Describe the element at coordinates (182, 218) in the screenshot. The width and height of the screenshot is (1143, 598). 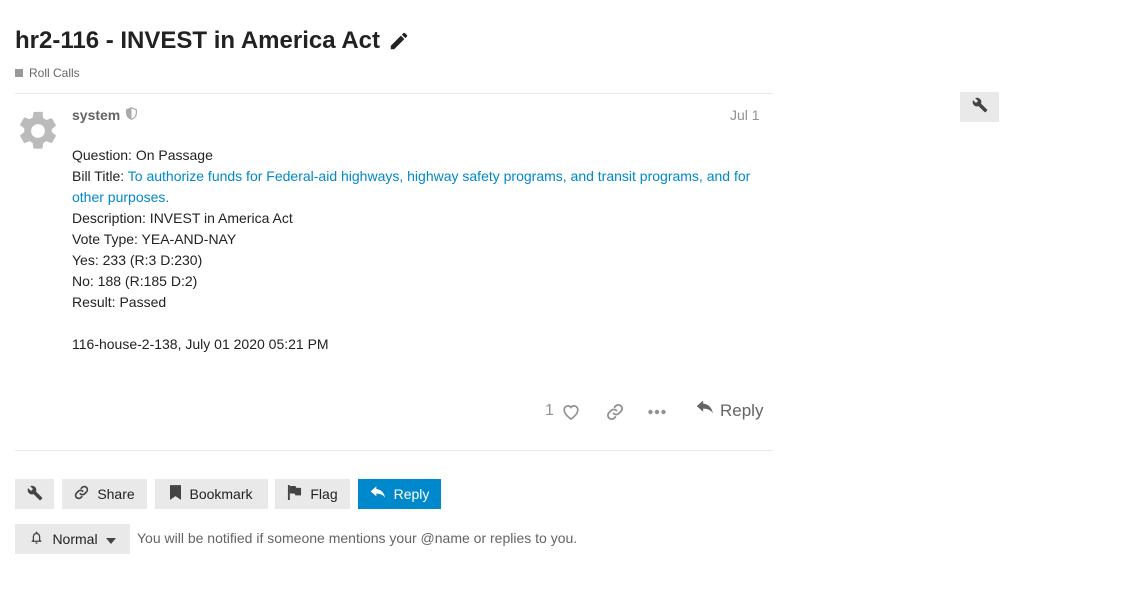
I see `description-line: Description: INVEST in America Act` at that location.